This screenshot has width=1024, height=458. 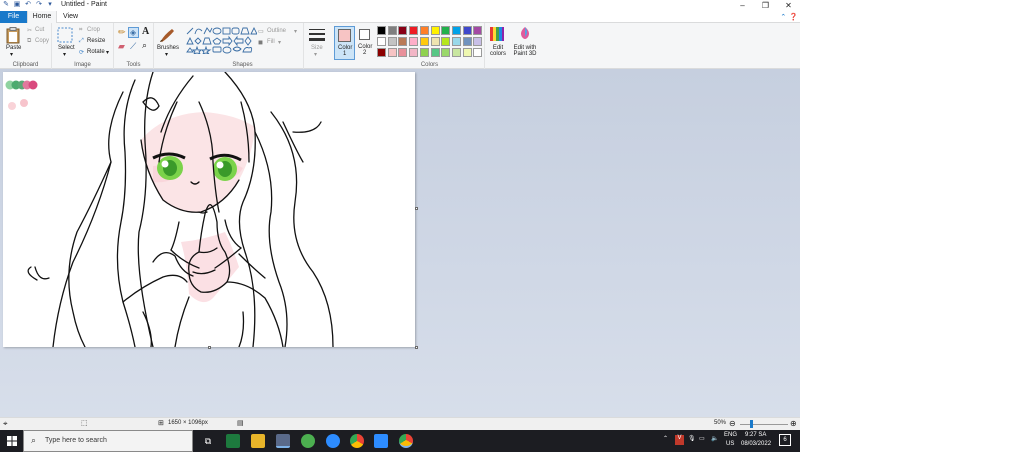 What do you see at coordinates (167, 35) in the screenshot?
I see `brushes-icon` at bounding box center [167, 35].